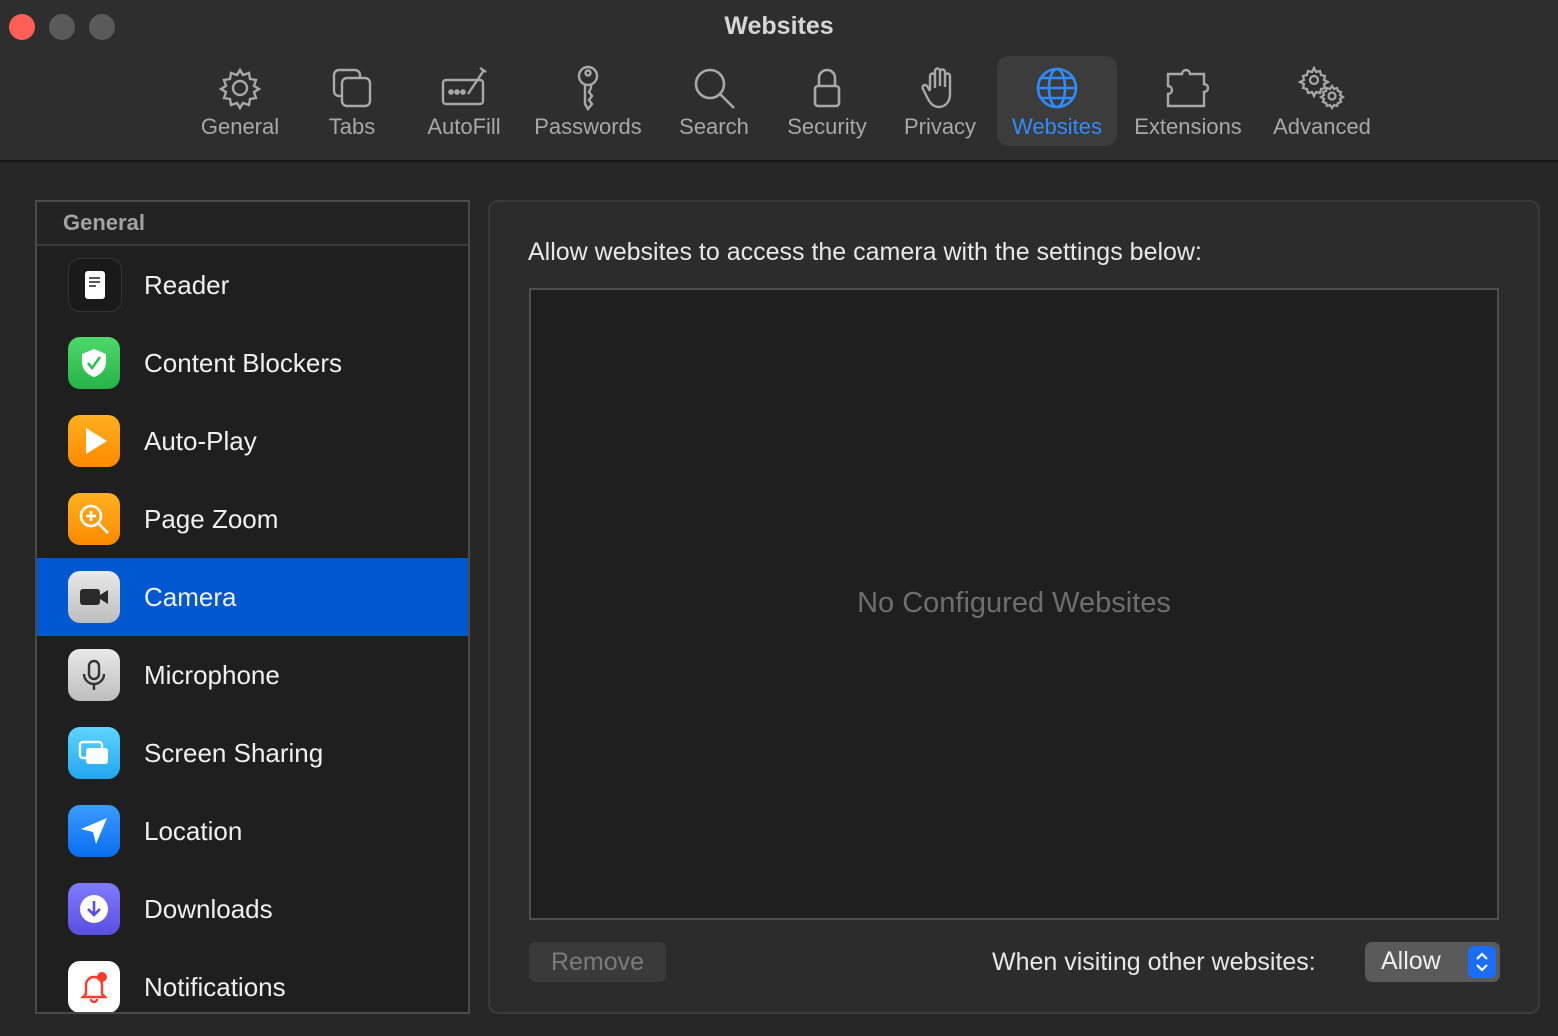 This screenshot has height=1036, width=1558. Describe the element at coordinates (464, 86) in the screenshot. I see `autofill-icon` at that location.